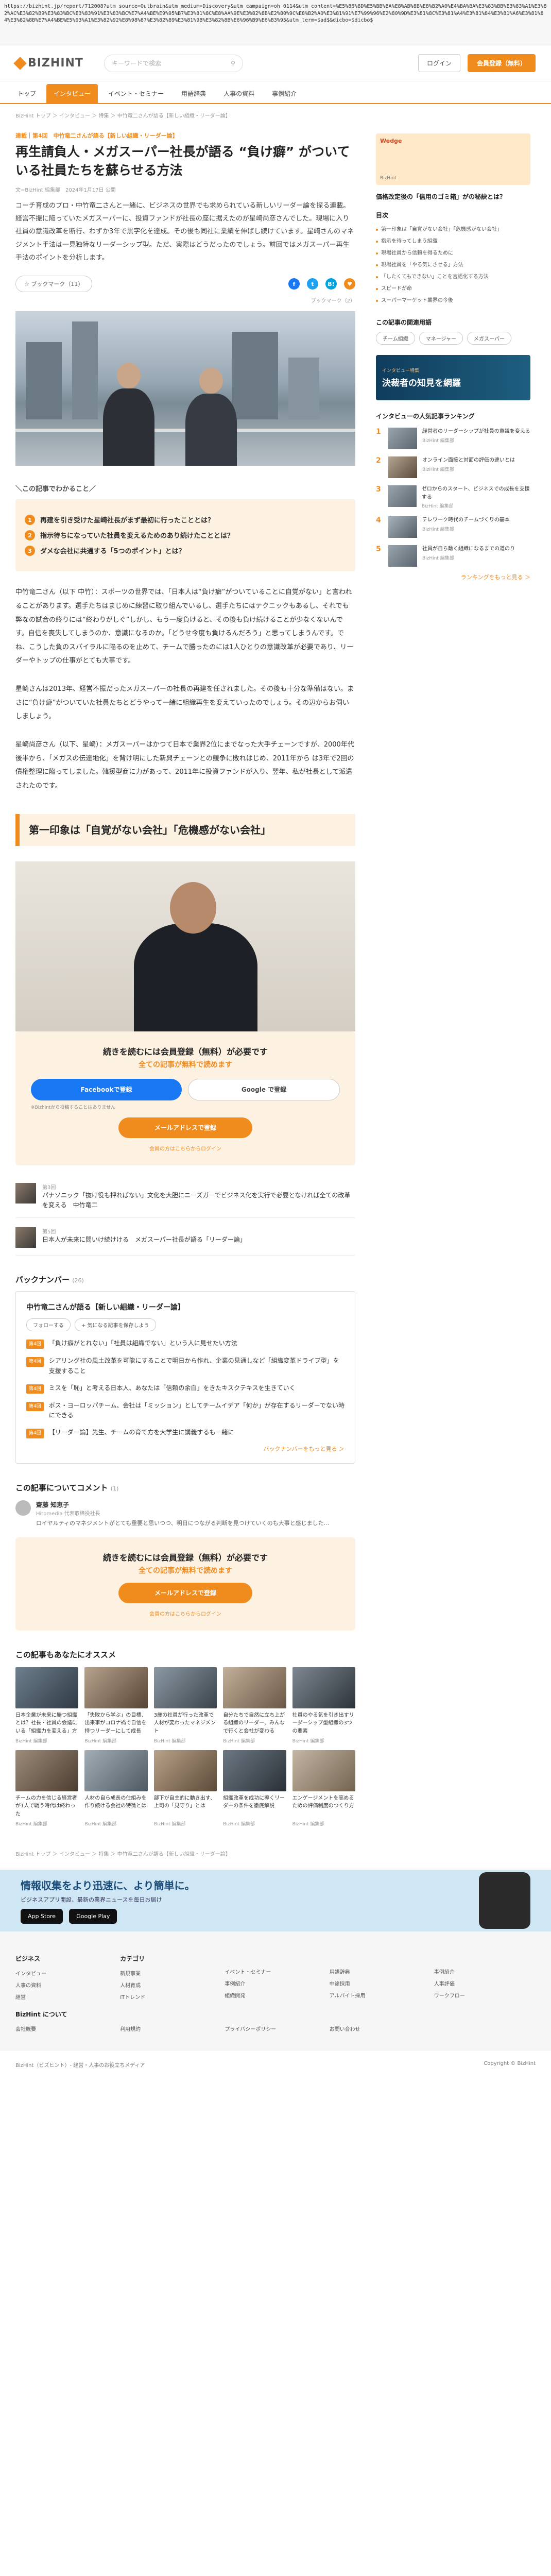 Image resolution: width=551 pixels, height=2576 pixels. What do you see at coordinates (453, 556) in the screenshot?
I see `ranking-item: 5 社員が自ら動く組織になるまでの道のり BizHint 編集部` at bounding box center [453, 556].